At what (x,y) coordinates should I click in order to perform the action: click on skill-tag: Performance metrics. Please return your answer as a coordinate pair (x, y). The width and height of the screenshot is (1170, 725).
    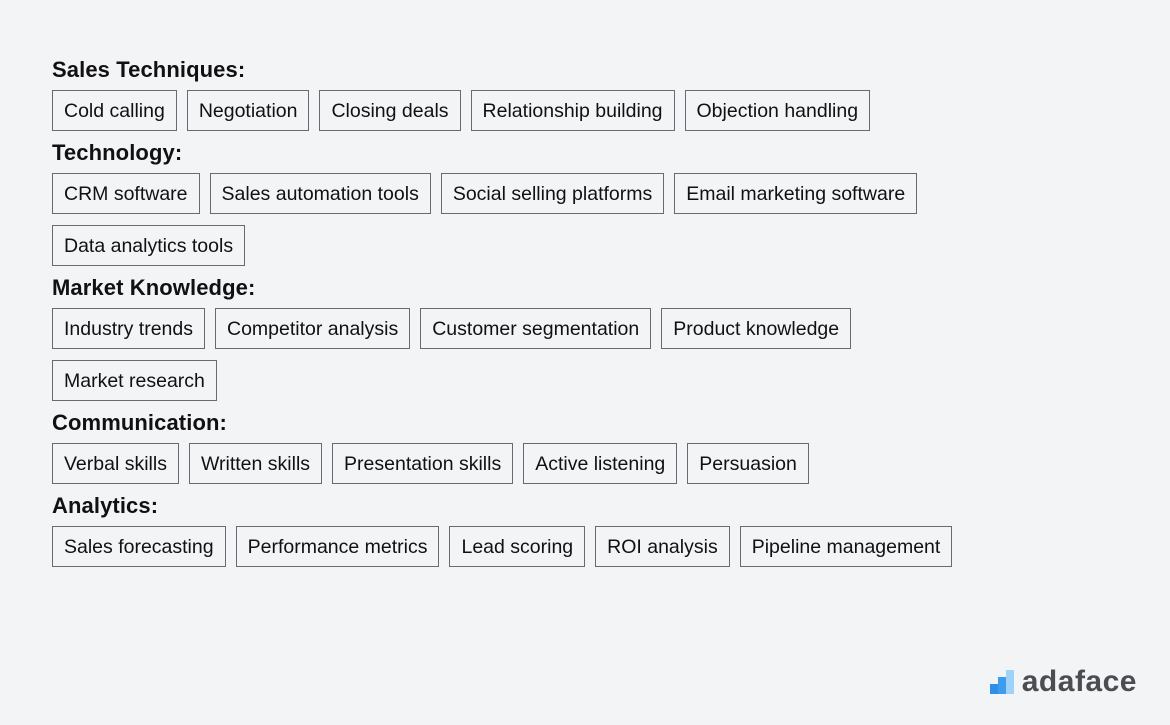
    Looking at the image, I should click on (337, 546).